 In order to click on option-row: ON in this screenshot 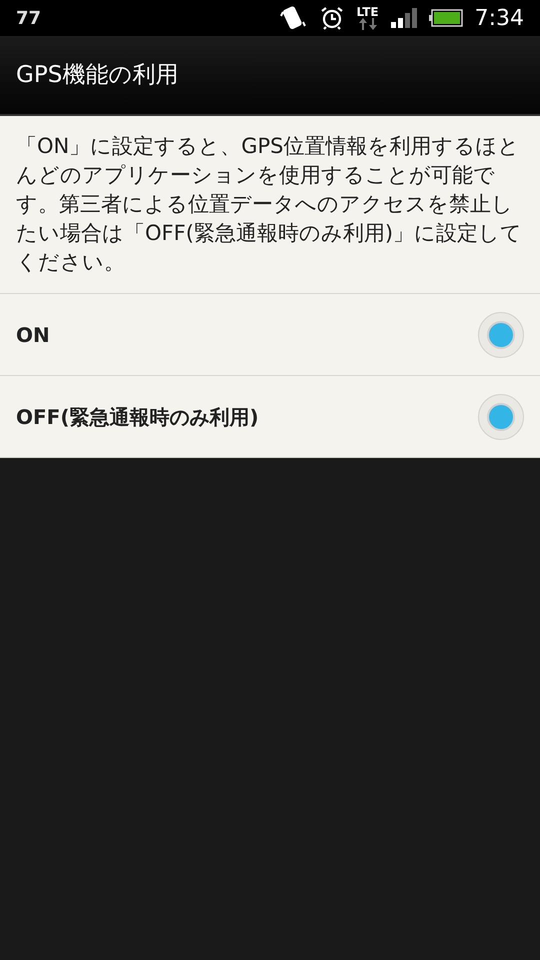, I will do `click(270, 335)`.